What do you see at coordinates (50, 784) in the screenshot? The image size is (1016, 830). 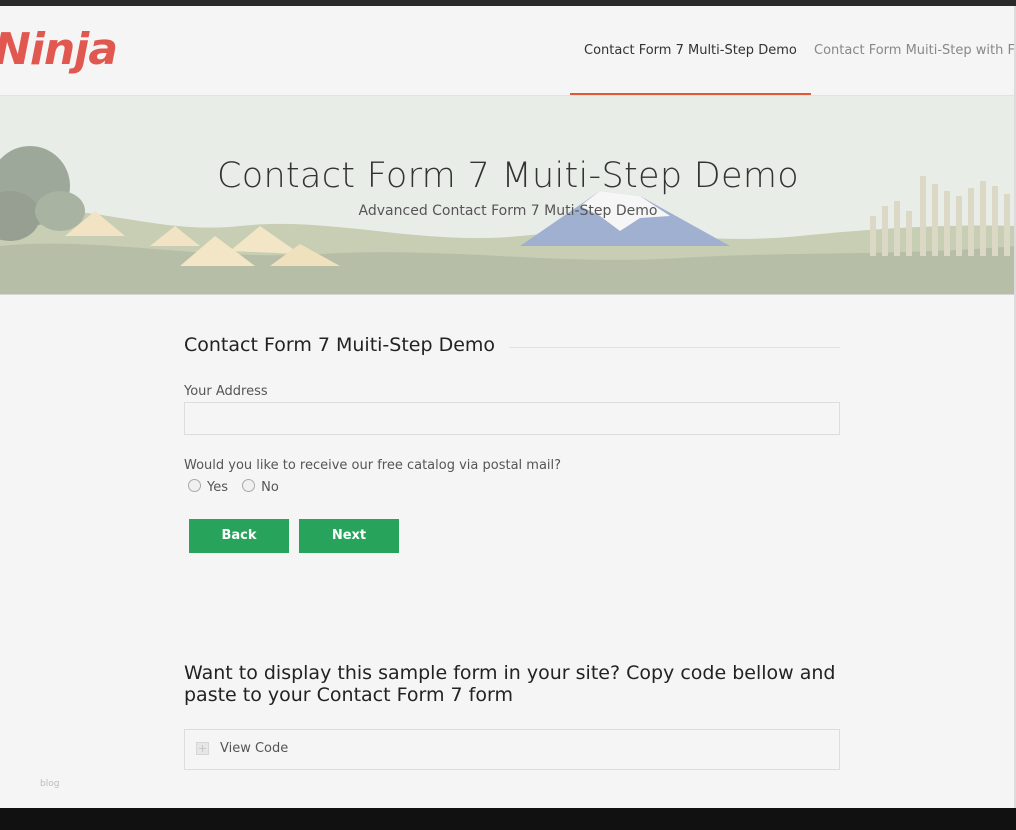 I see `watermark: blog` at bounding box center [50, 784].